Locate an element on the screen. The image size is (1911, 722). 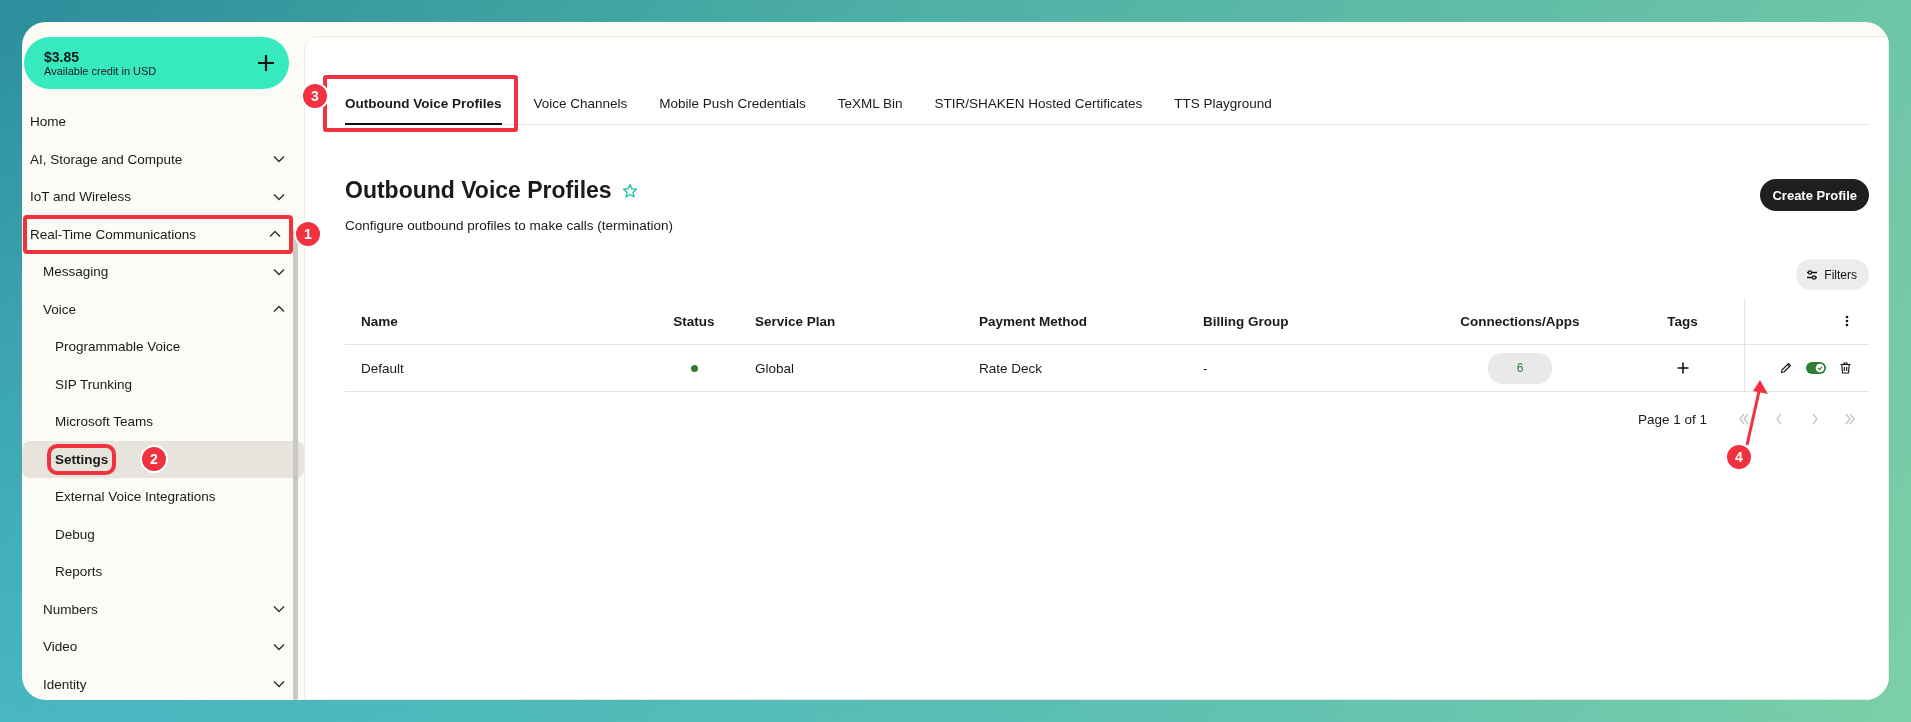
callout-badge: 4 is located at coordinates (1739, 457).